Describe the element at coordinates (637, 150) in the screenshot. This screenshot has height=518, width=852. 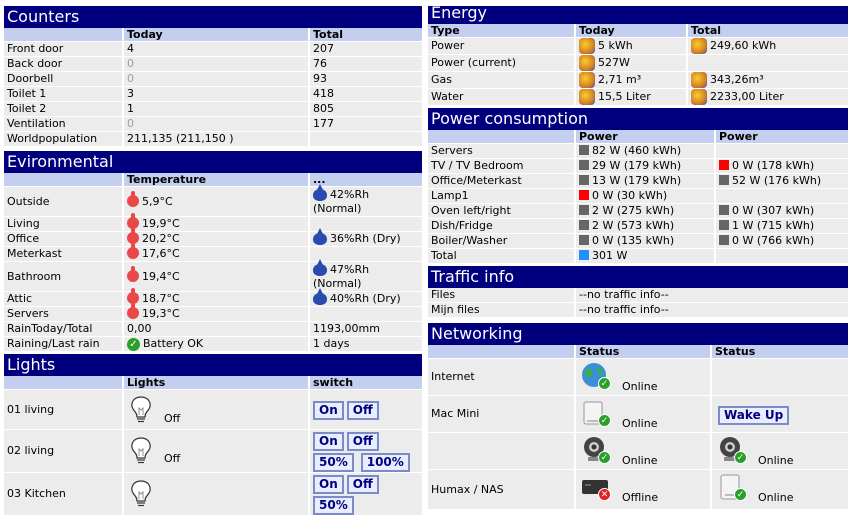
I see `power-1-value: 82 W (460 kWh)` at that location.